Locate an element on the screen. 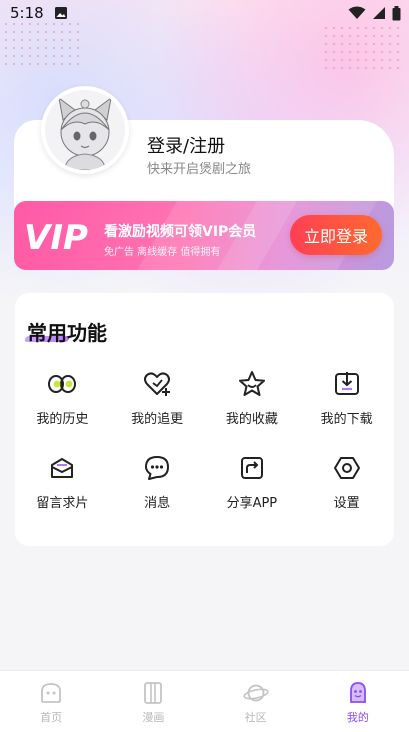  nav-community: 社区 is located at coordinates (256, 701).